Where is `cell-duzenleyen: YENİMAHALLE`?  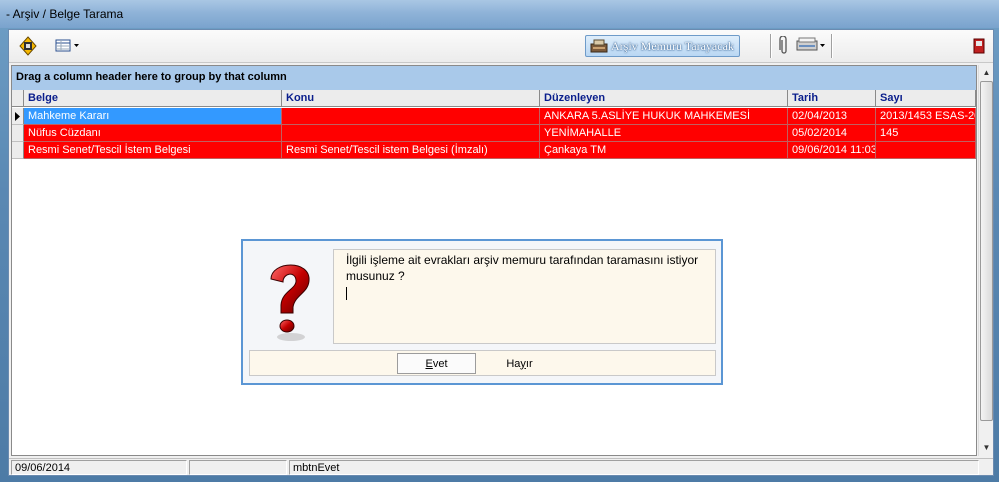
cell-duzenleyen: YENİMAHALLE is located at coordinates (664, 133).